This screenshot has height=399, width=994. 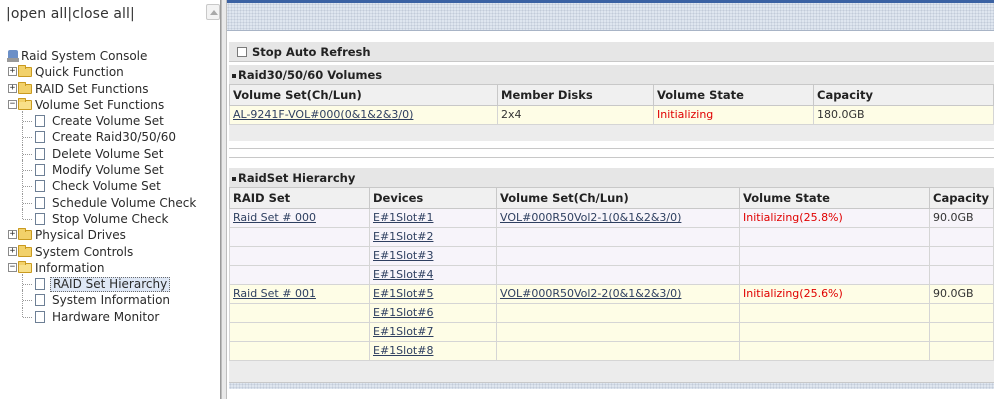 What do you see at coordinates (113, 56) in the screenshot?
I see `tree-root: Raid System Console` at bounding box center [113, 56].